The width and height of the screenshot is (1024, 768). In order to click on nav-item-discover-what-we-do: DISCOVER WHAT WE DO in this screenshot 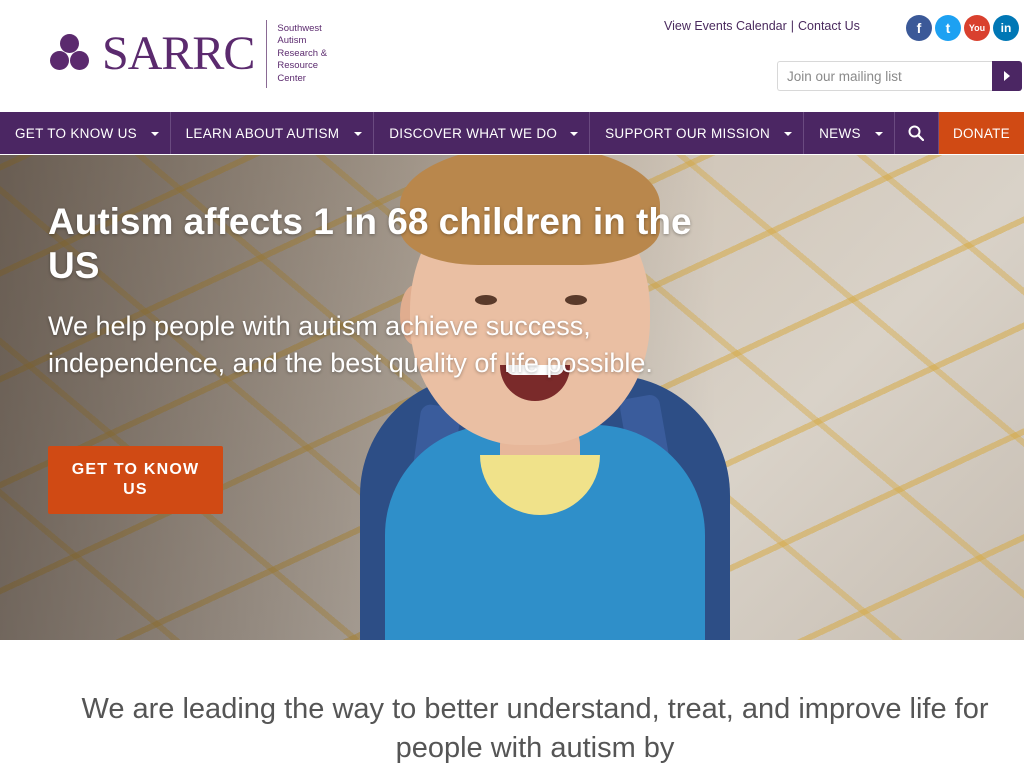, I will do `click(482, 133)`.